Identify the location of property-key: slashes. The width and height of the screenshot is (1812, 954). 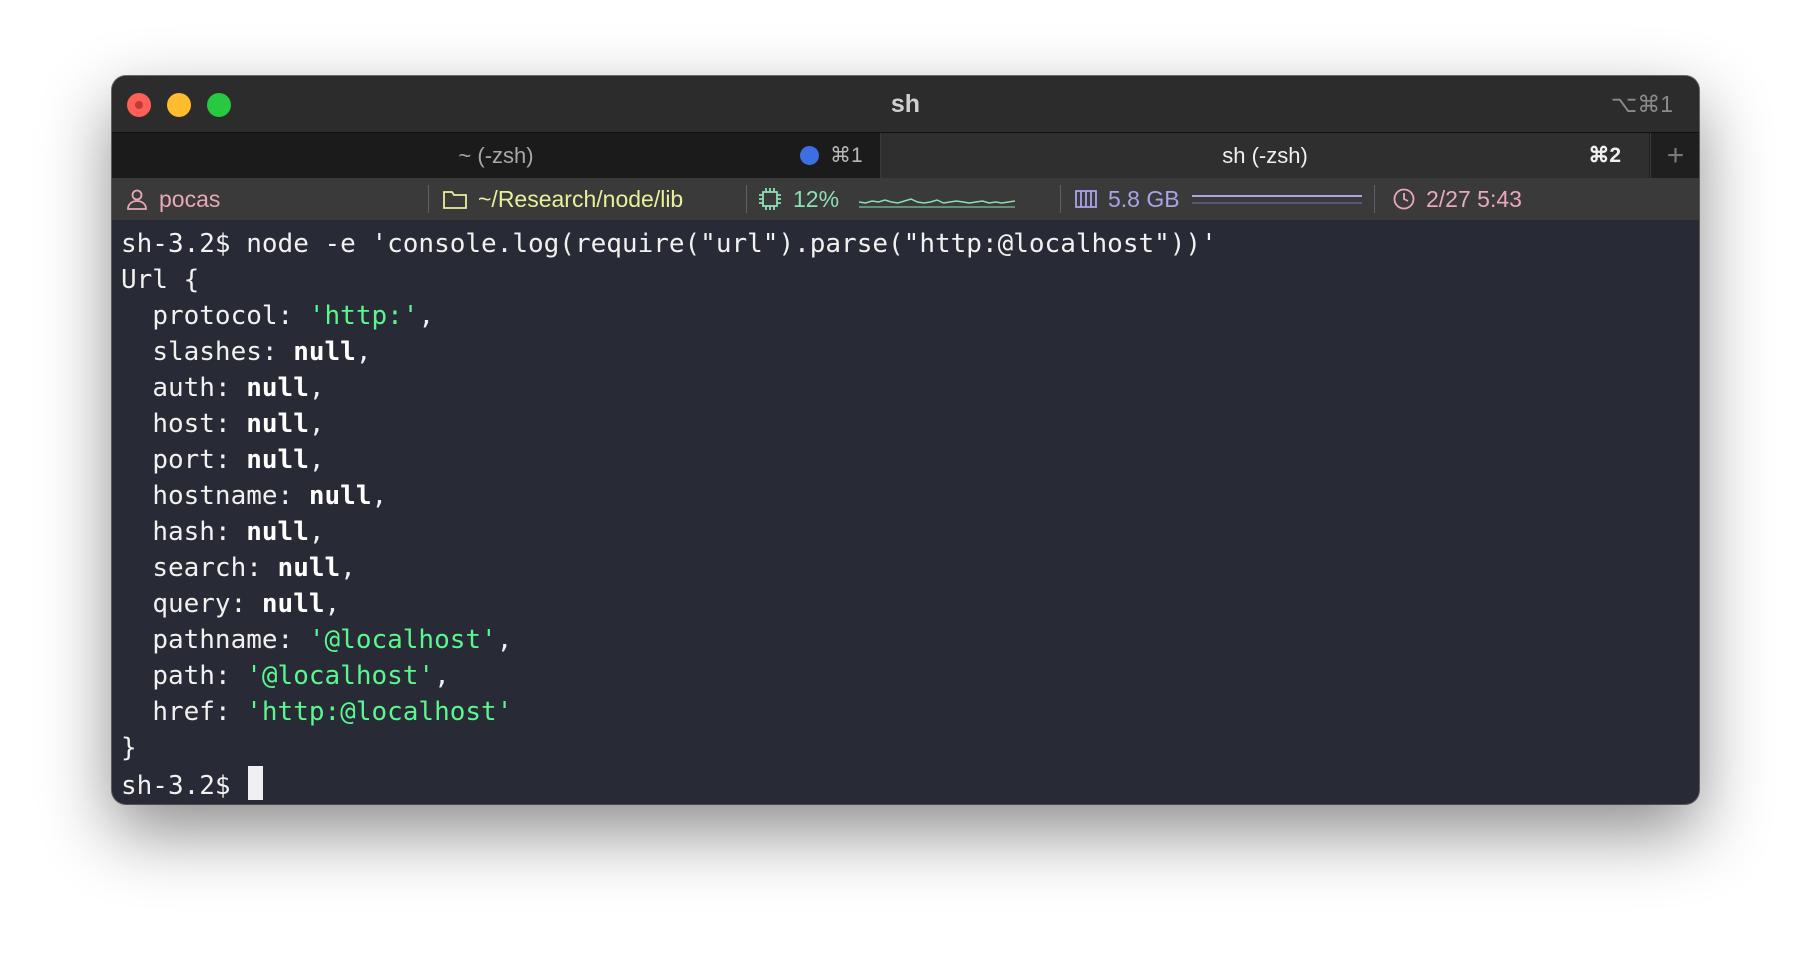
(207, 352).